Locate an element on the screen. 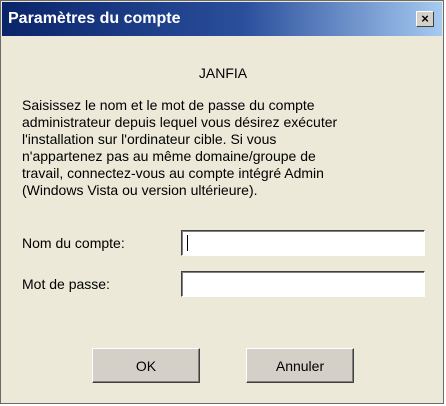 The height and width of the screenshot is (406, 446). dialog-title: Paramètres du compte is located at coordinates (94, 18).